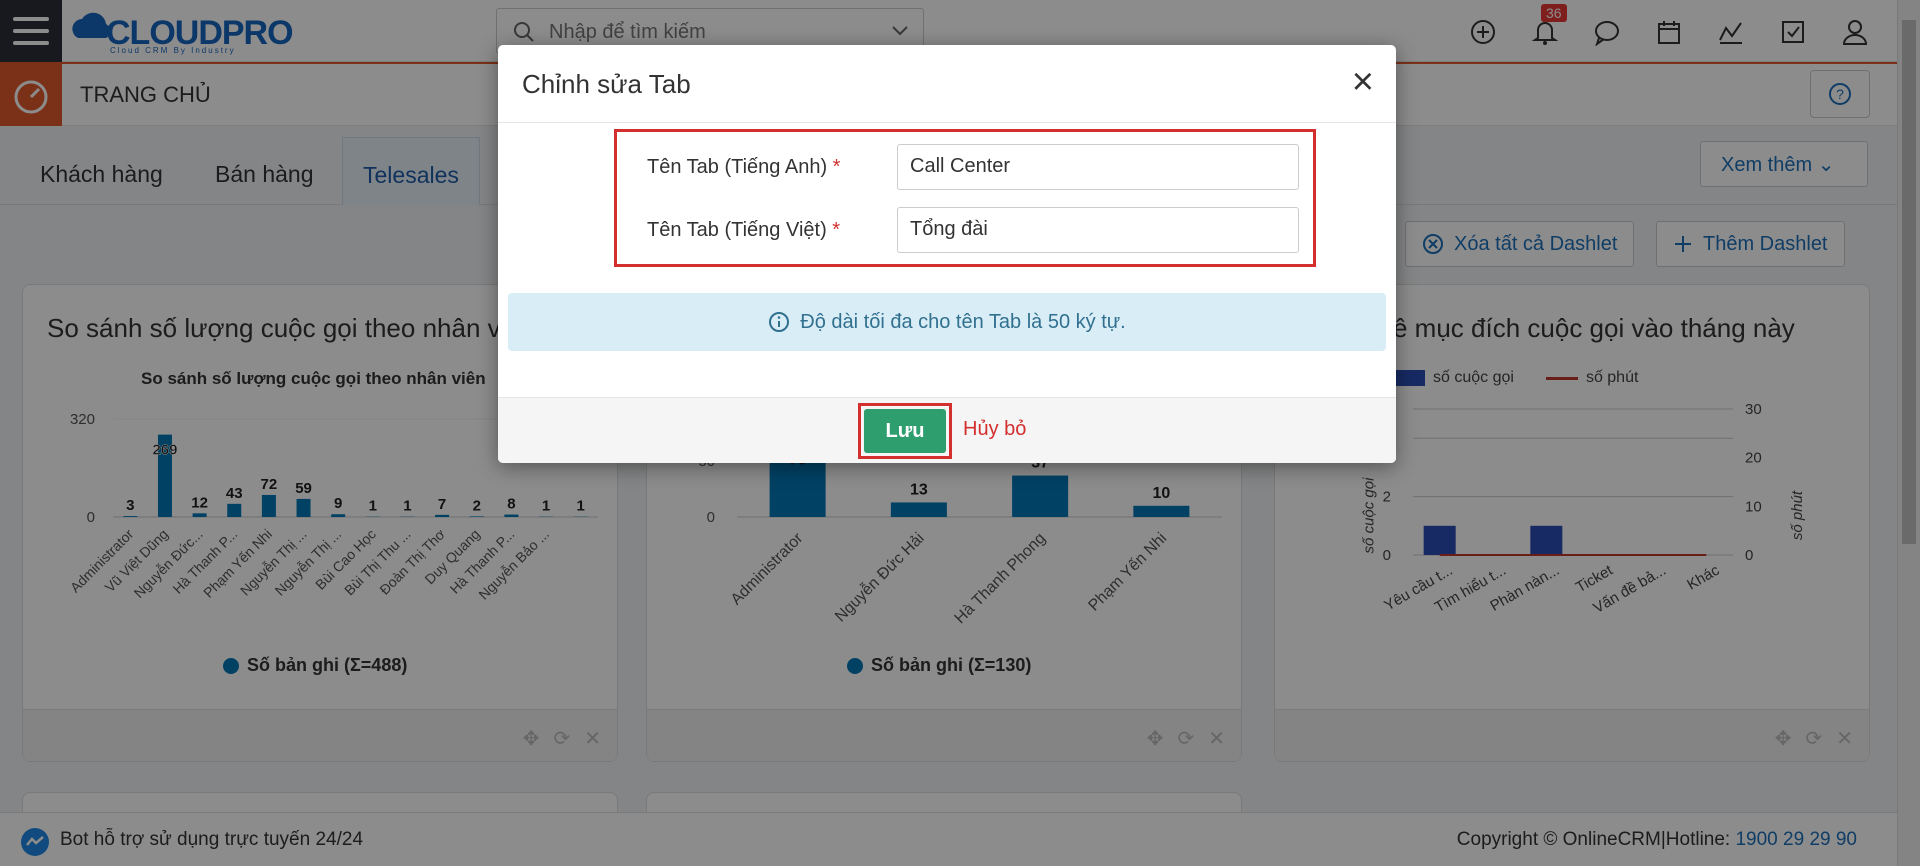  I want to click on label-tab-name-vietnamese: Tên Tab (Tiếng Việt) *, so click(744, 229).